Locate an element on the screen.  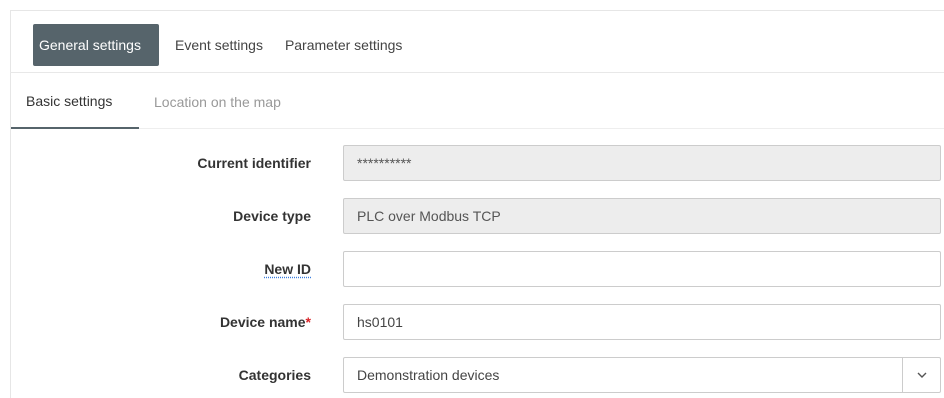
categories-row: Categories Demonstration devices is located at coordinates (477, 375).